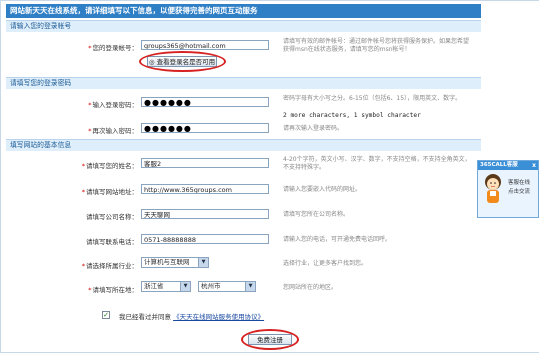 Image resolution: width=539 pixels, height=353 pixels. Describe the element at coordinates (243, 11) in the screenshot. I see `page-title: 网站新天天在线系统，请详细填写以下信息，以便获得完善的网页互动服务` at that location.